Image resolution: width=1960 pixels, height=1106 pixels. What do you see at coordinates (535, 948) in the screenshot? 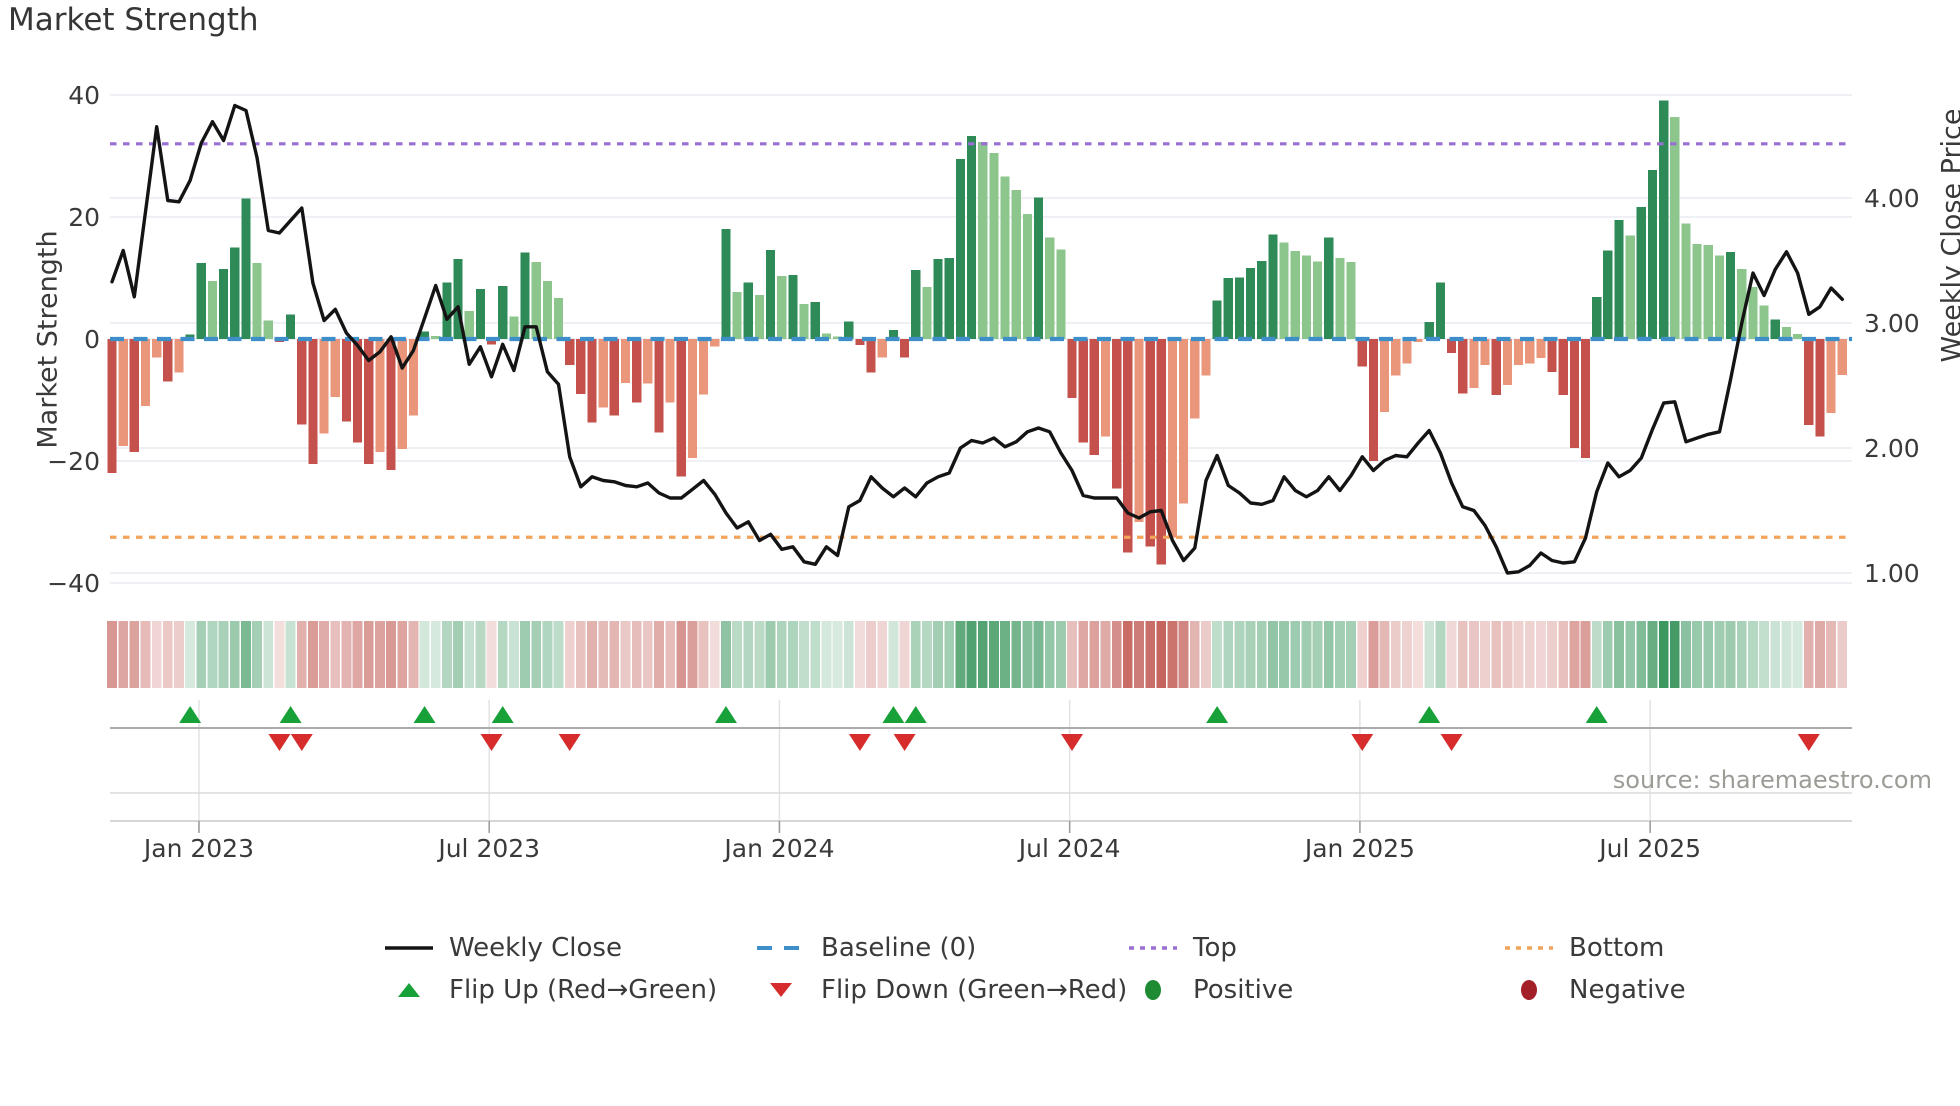
I see `legend-label: Weekly Close` at bounding box center [535, 948].